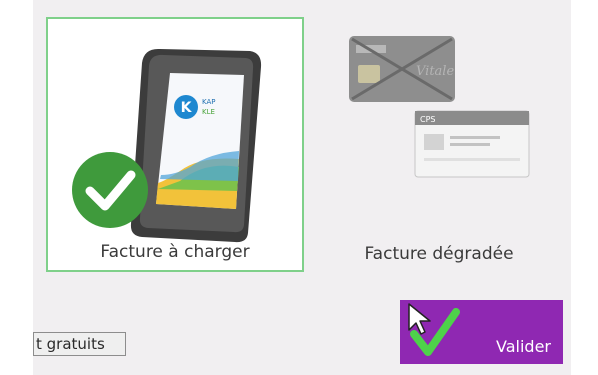 The width and height of the screenshot is (598, 375). What do you see at coordinates (435, 71) in the screenshot?
I see `vitale-text: Vitale` at bounding box center [435, 71].